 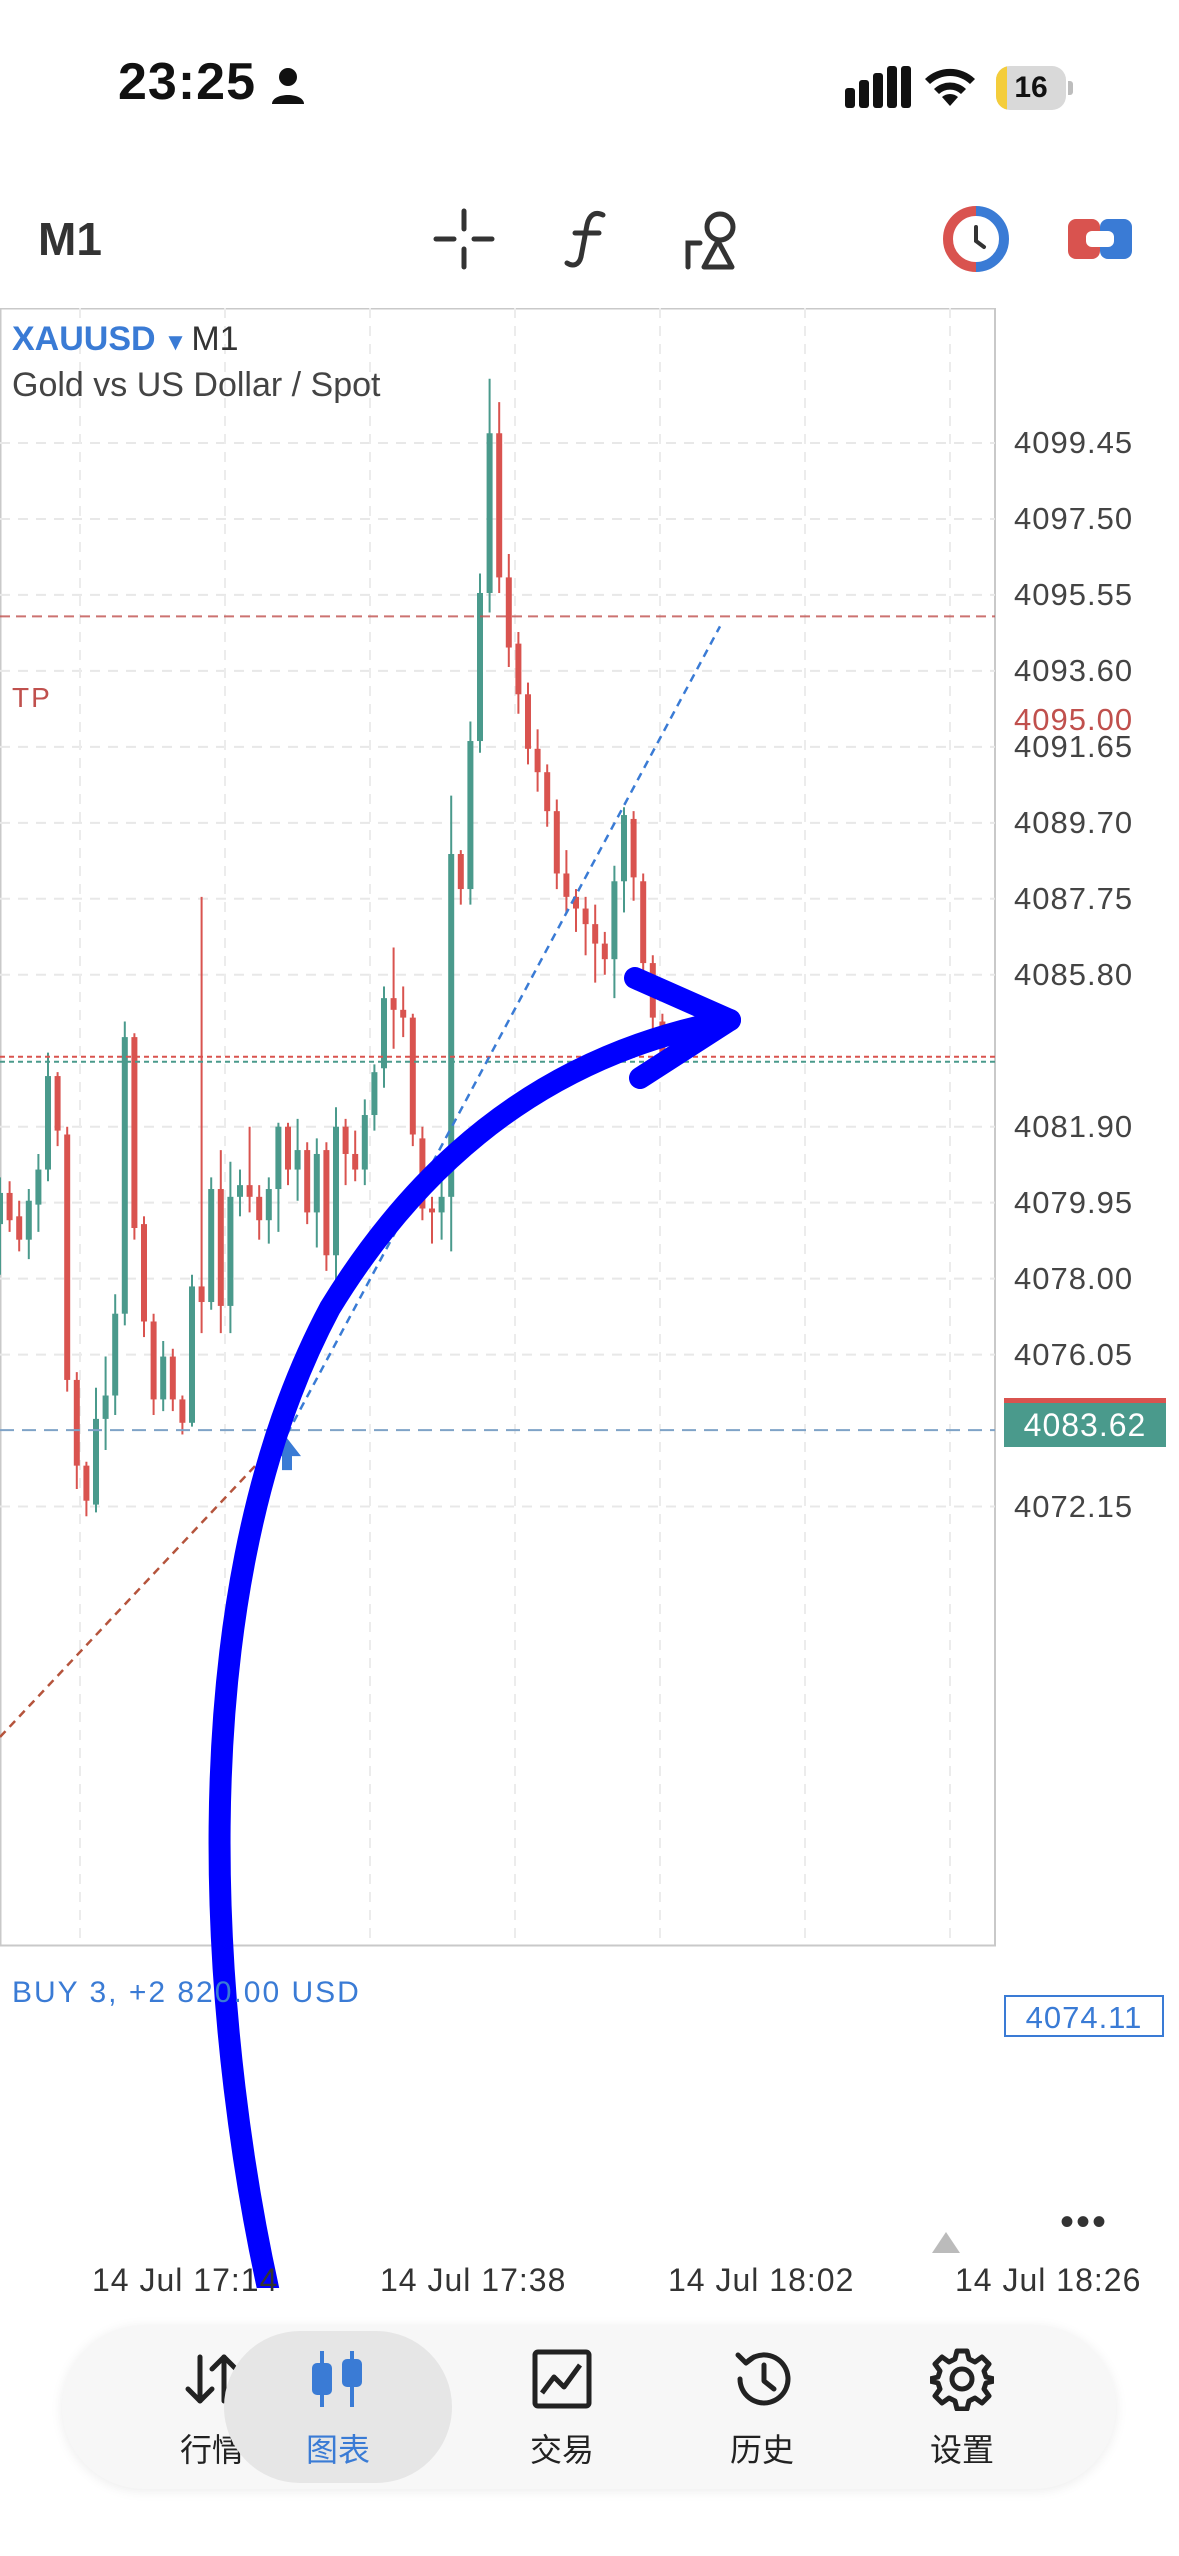 I want to click on price-tick-label: 4078.00, so click(x=1074, y=1278).